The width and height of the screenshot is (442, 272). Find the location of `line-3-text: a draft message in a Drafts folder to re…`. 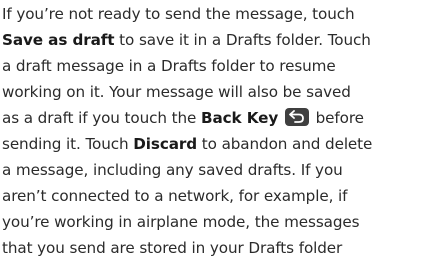

line-3-text: a draft message in a Drafts folder to re… is located at coordinates (169, 66).